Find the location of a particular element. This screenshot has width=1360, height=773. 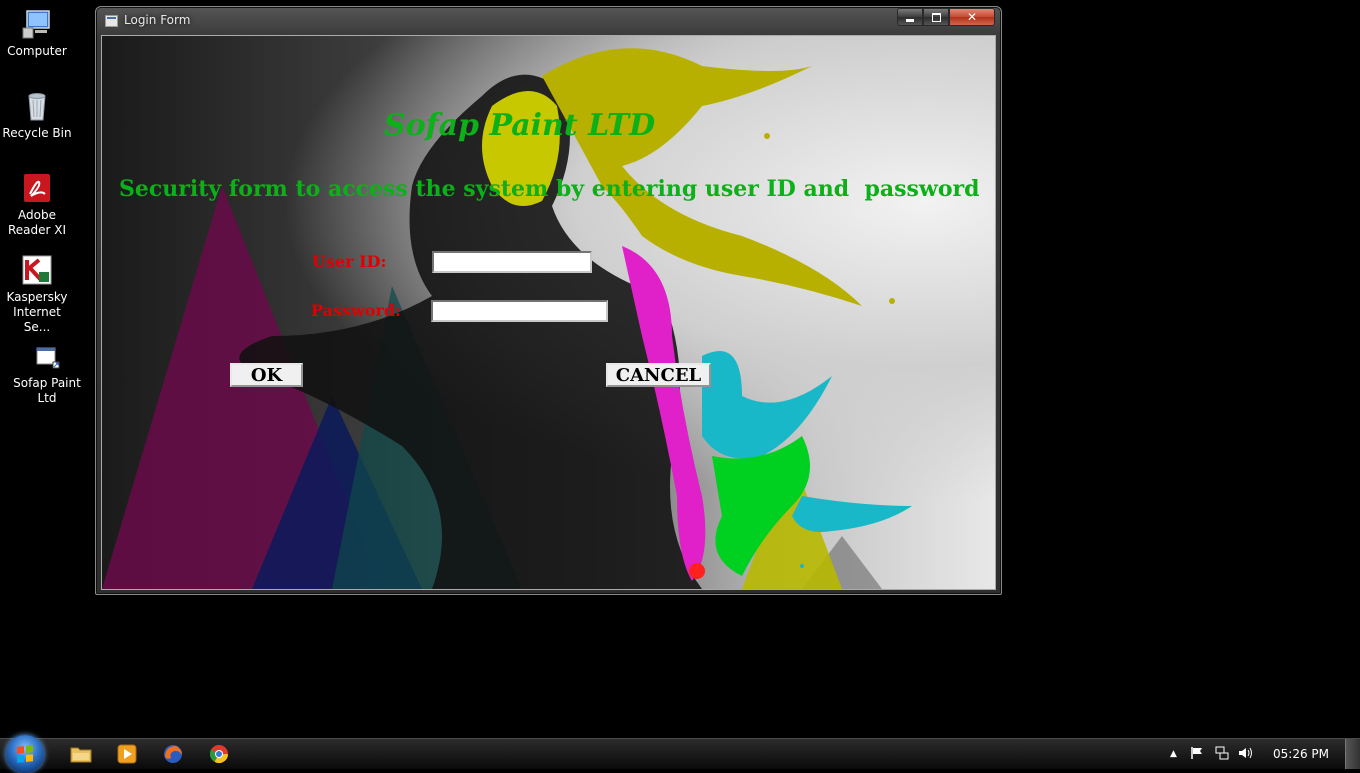

chrome-icon is located at coordinates (219, 754).